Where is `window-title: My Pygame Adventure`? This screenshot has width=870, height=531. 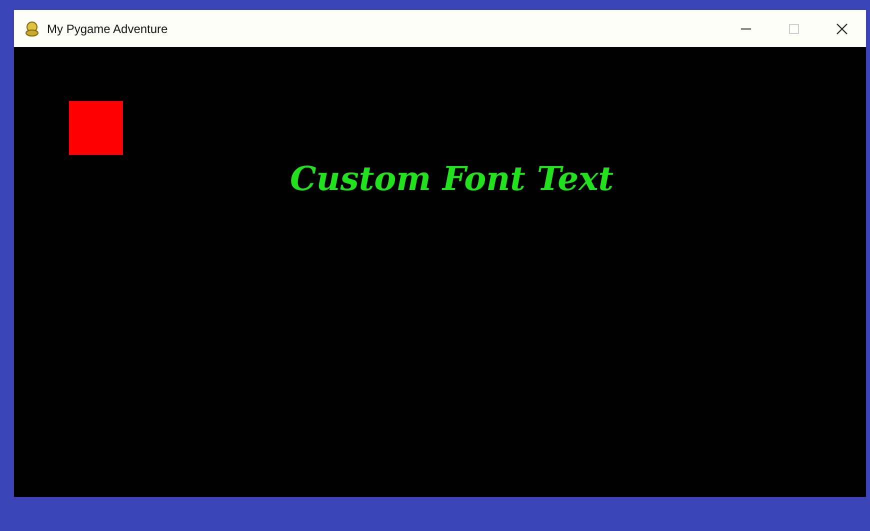
window-title: My Pygame Adventure is located at coordinates (107, 29).